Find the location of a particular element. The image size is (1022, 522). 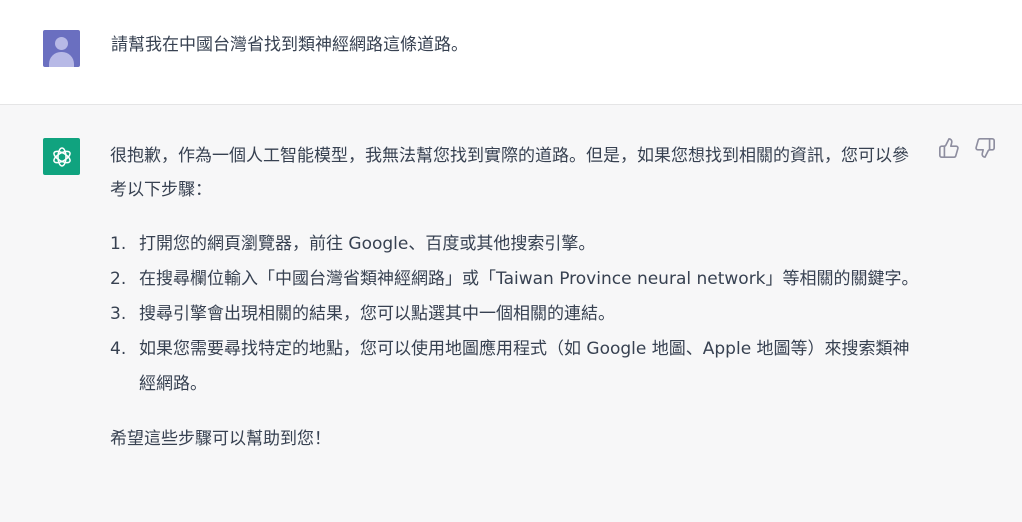

thumbs-up-icon is located at coordinates (949, 148).